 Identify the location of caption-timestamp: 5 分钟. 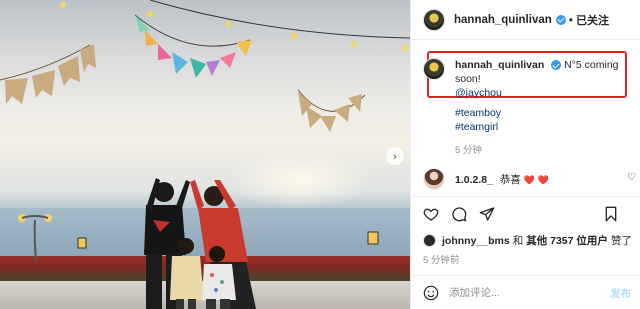
(468, 150).